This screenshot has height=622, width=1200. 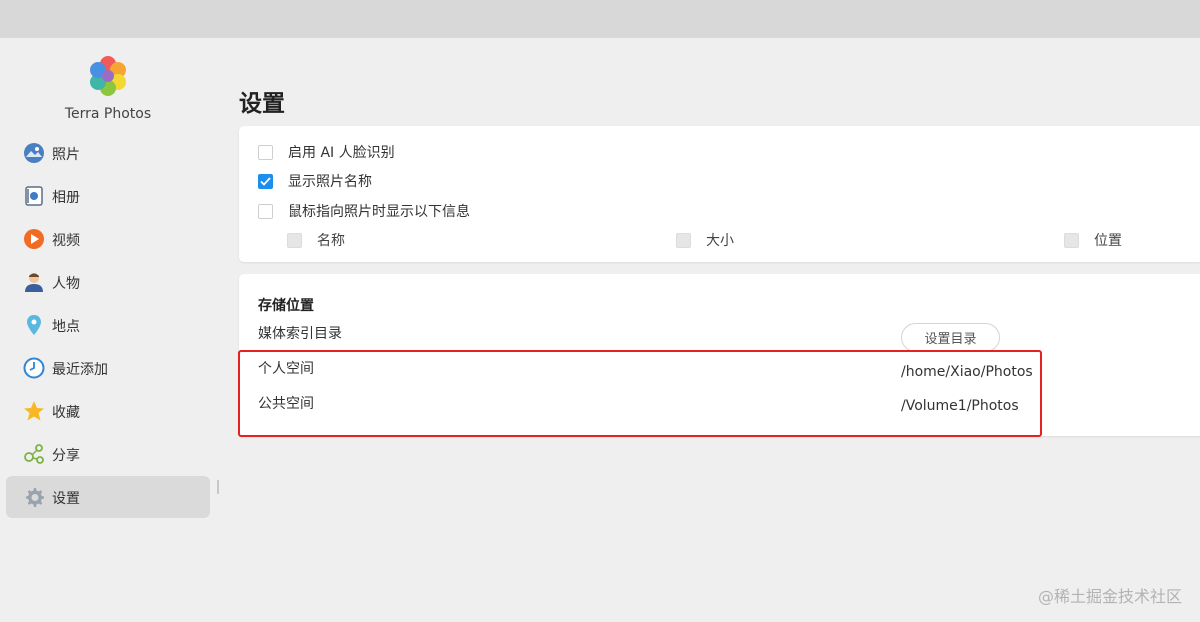 What do you see at coordinates (34, 325) in the screenshot?
I see `location-pin-icon` at bounding box center [34, 325].